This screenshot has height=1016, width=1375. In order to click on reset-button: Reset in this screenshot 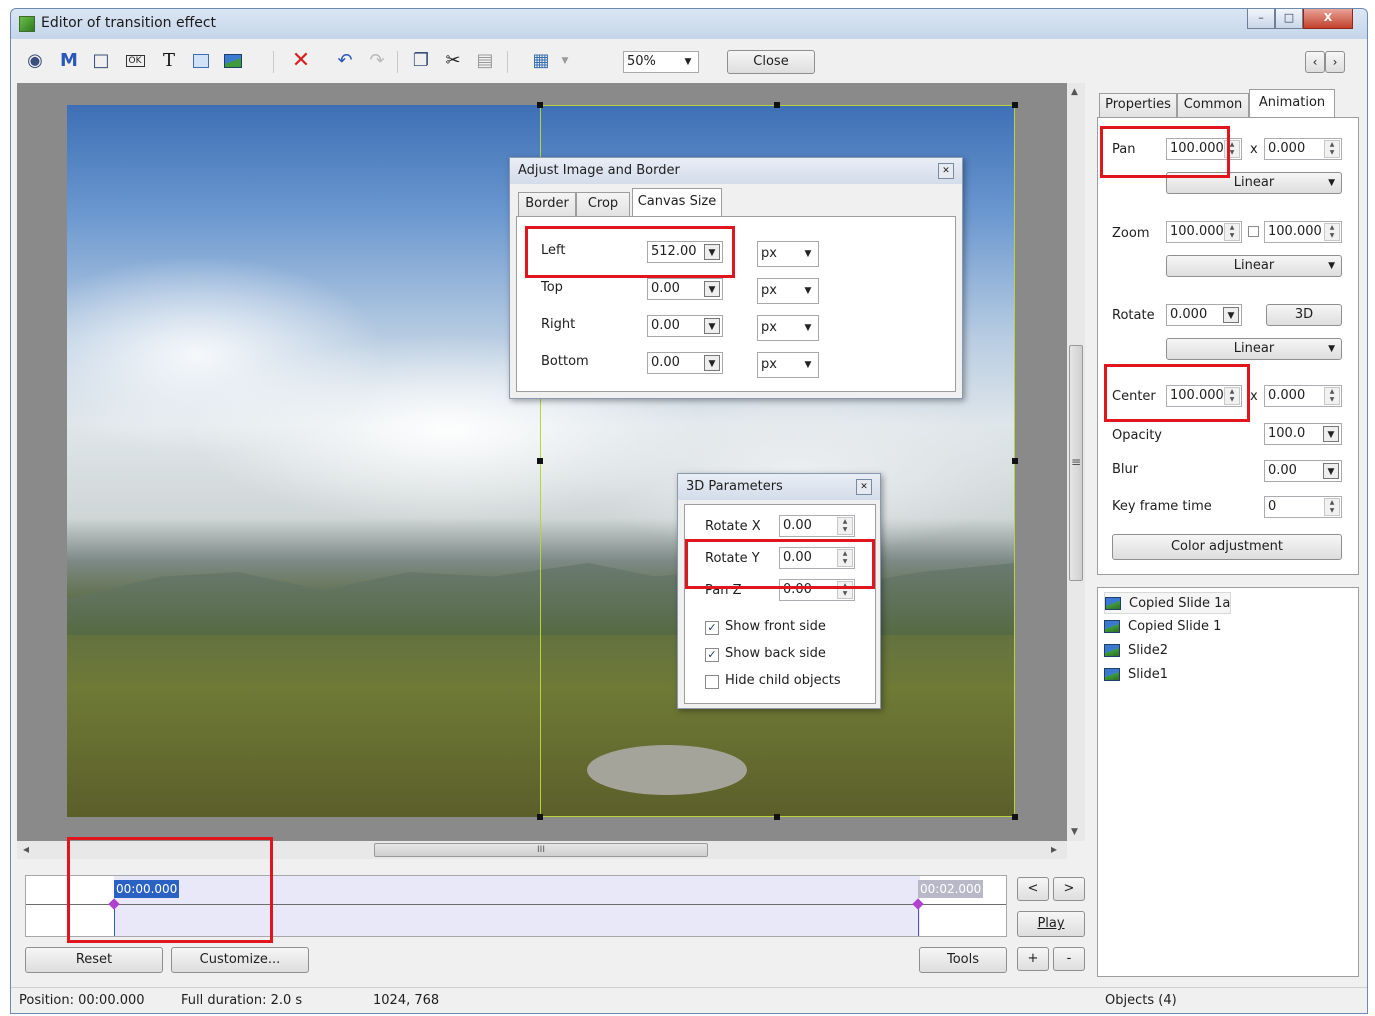, I will do `click(94, 960)`.